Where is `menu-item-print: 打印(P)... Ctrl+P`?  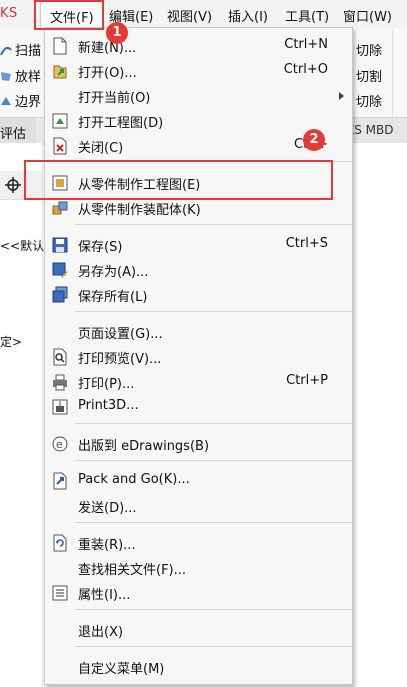 menu-item-print: 打印(P)... Ctrl+P is located at coordinates (198, 382).